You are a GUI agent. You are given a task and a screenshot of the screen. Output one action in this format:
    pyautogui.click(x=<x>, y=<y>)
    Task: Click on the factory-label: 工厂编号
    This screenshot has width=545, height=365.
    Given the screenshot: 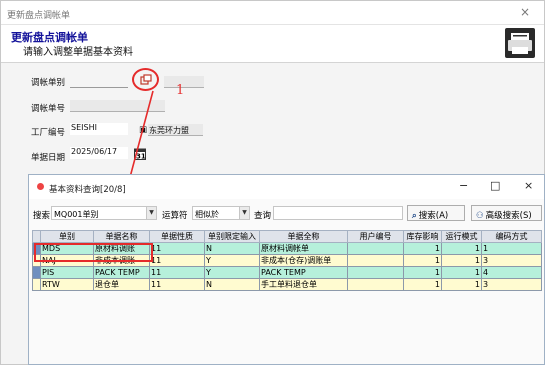 What is the action you would take?
    pyautogui.click(x=48, y=133)
    